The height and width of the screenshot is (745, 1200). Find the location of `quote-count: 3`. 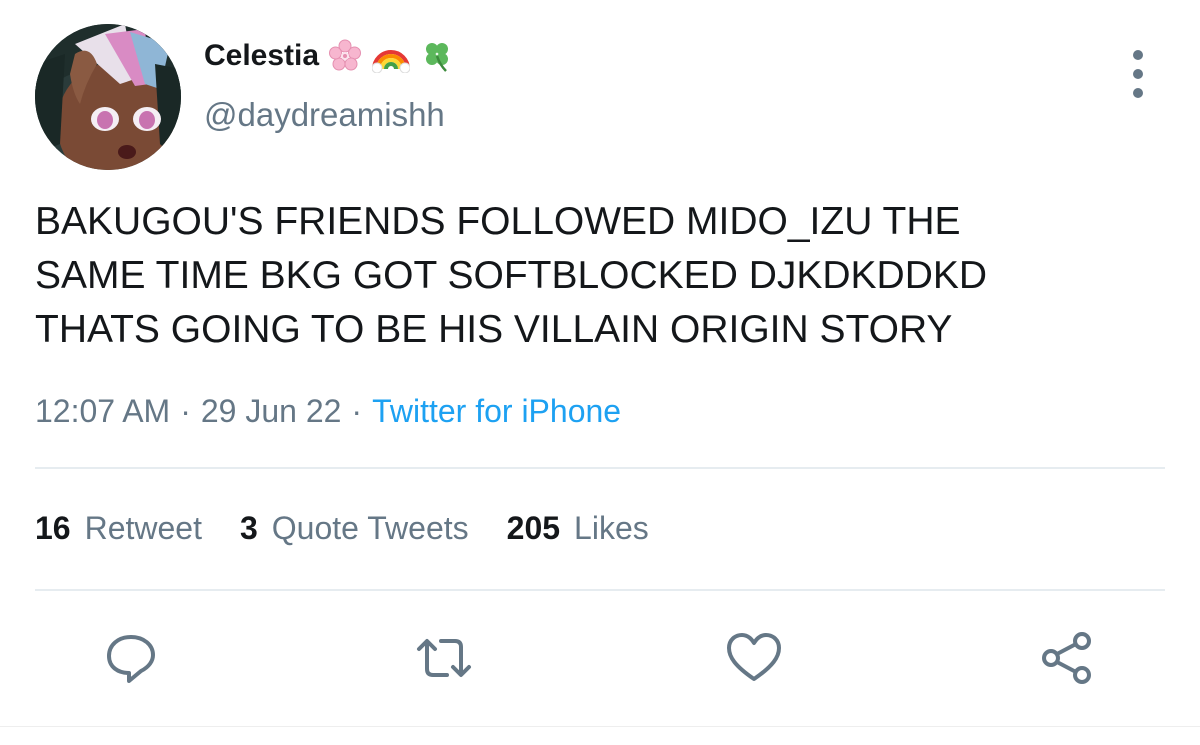

quote-count: 3 is located at coordinates (248, 528).